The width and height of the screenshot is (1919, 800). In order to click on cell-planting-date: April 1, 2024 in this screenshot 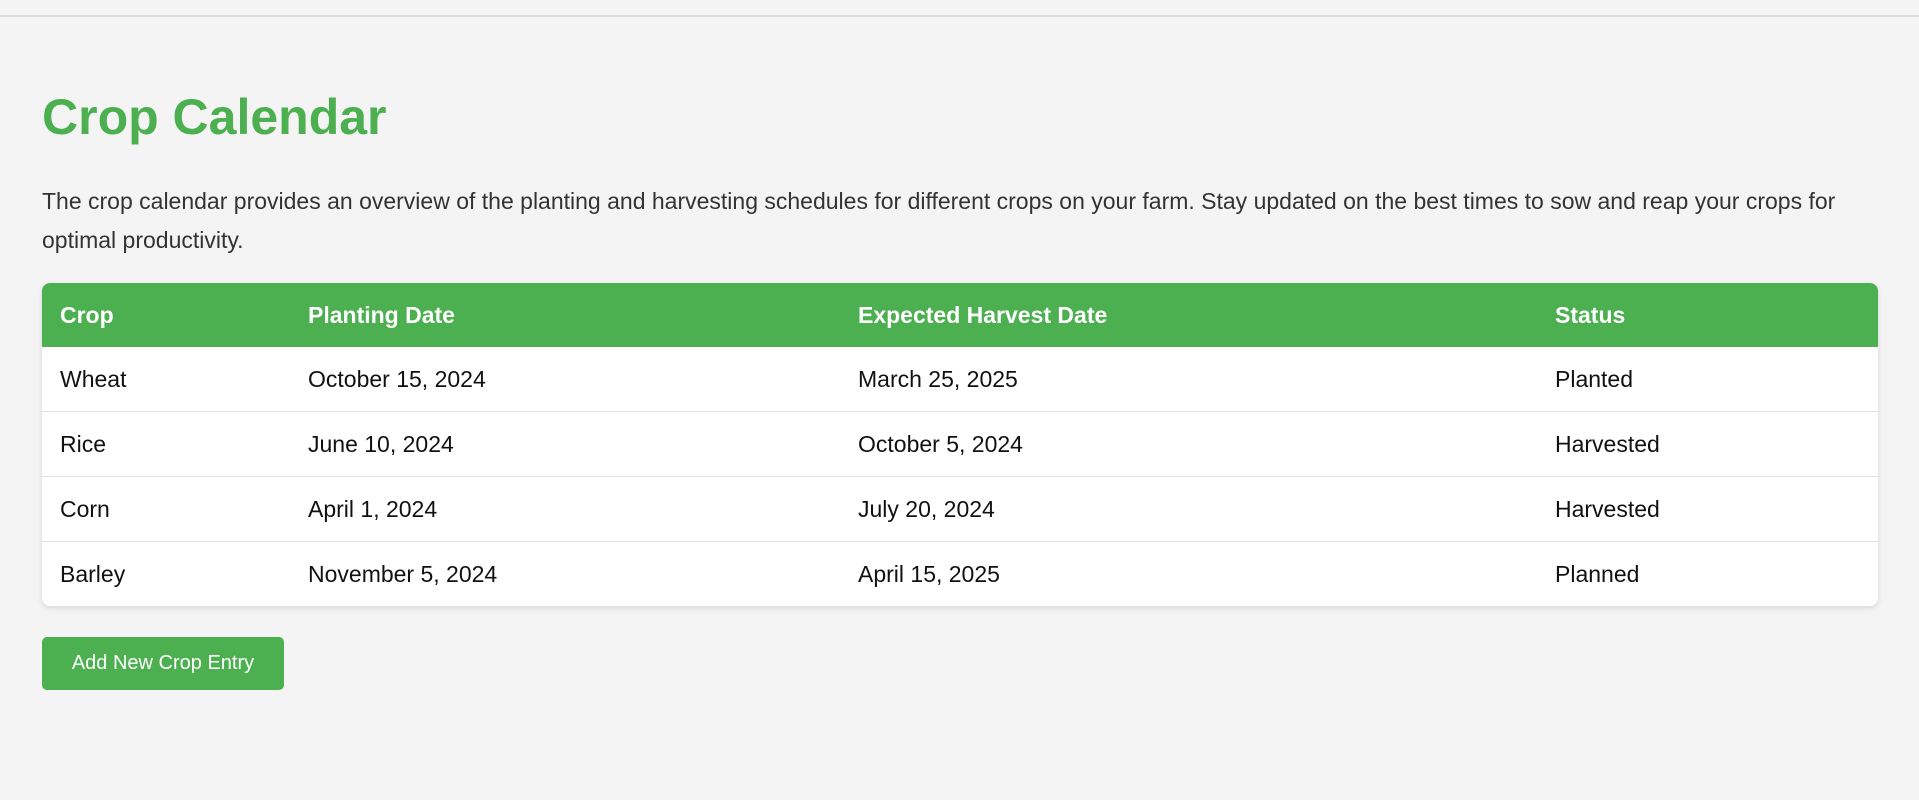, I will do `click(565, 509)`.